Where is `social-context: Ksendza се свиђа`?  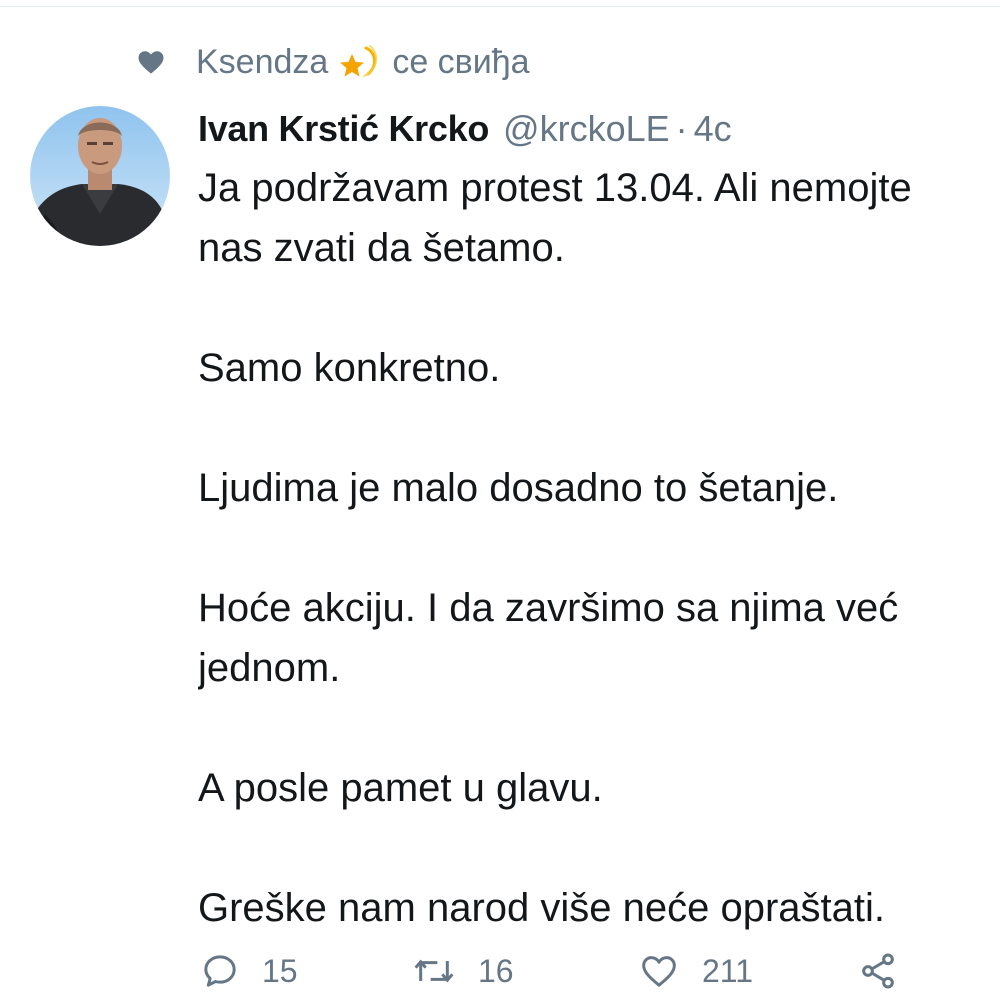 social-context: Ksendza се свиђа is located at coordinates (333, 62).